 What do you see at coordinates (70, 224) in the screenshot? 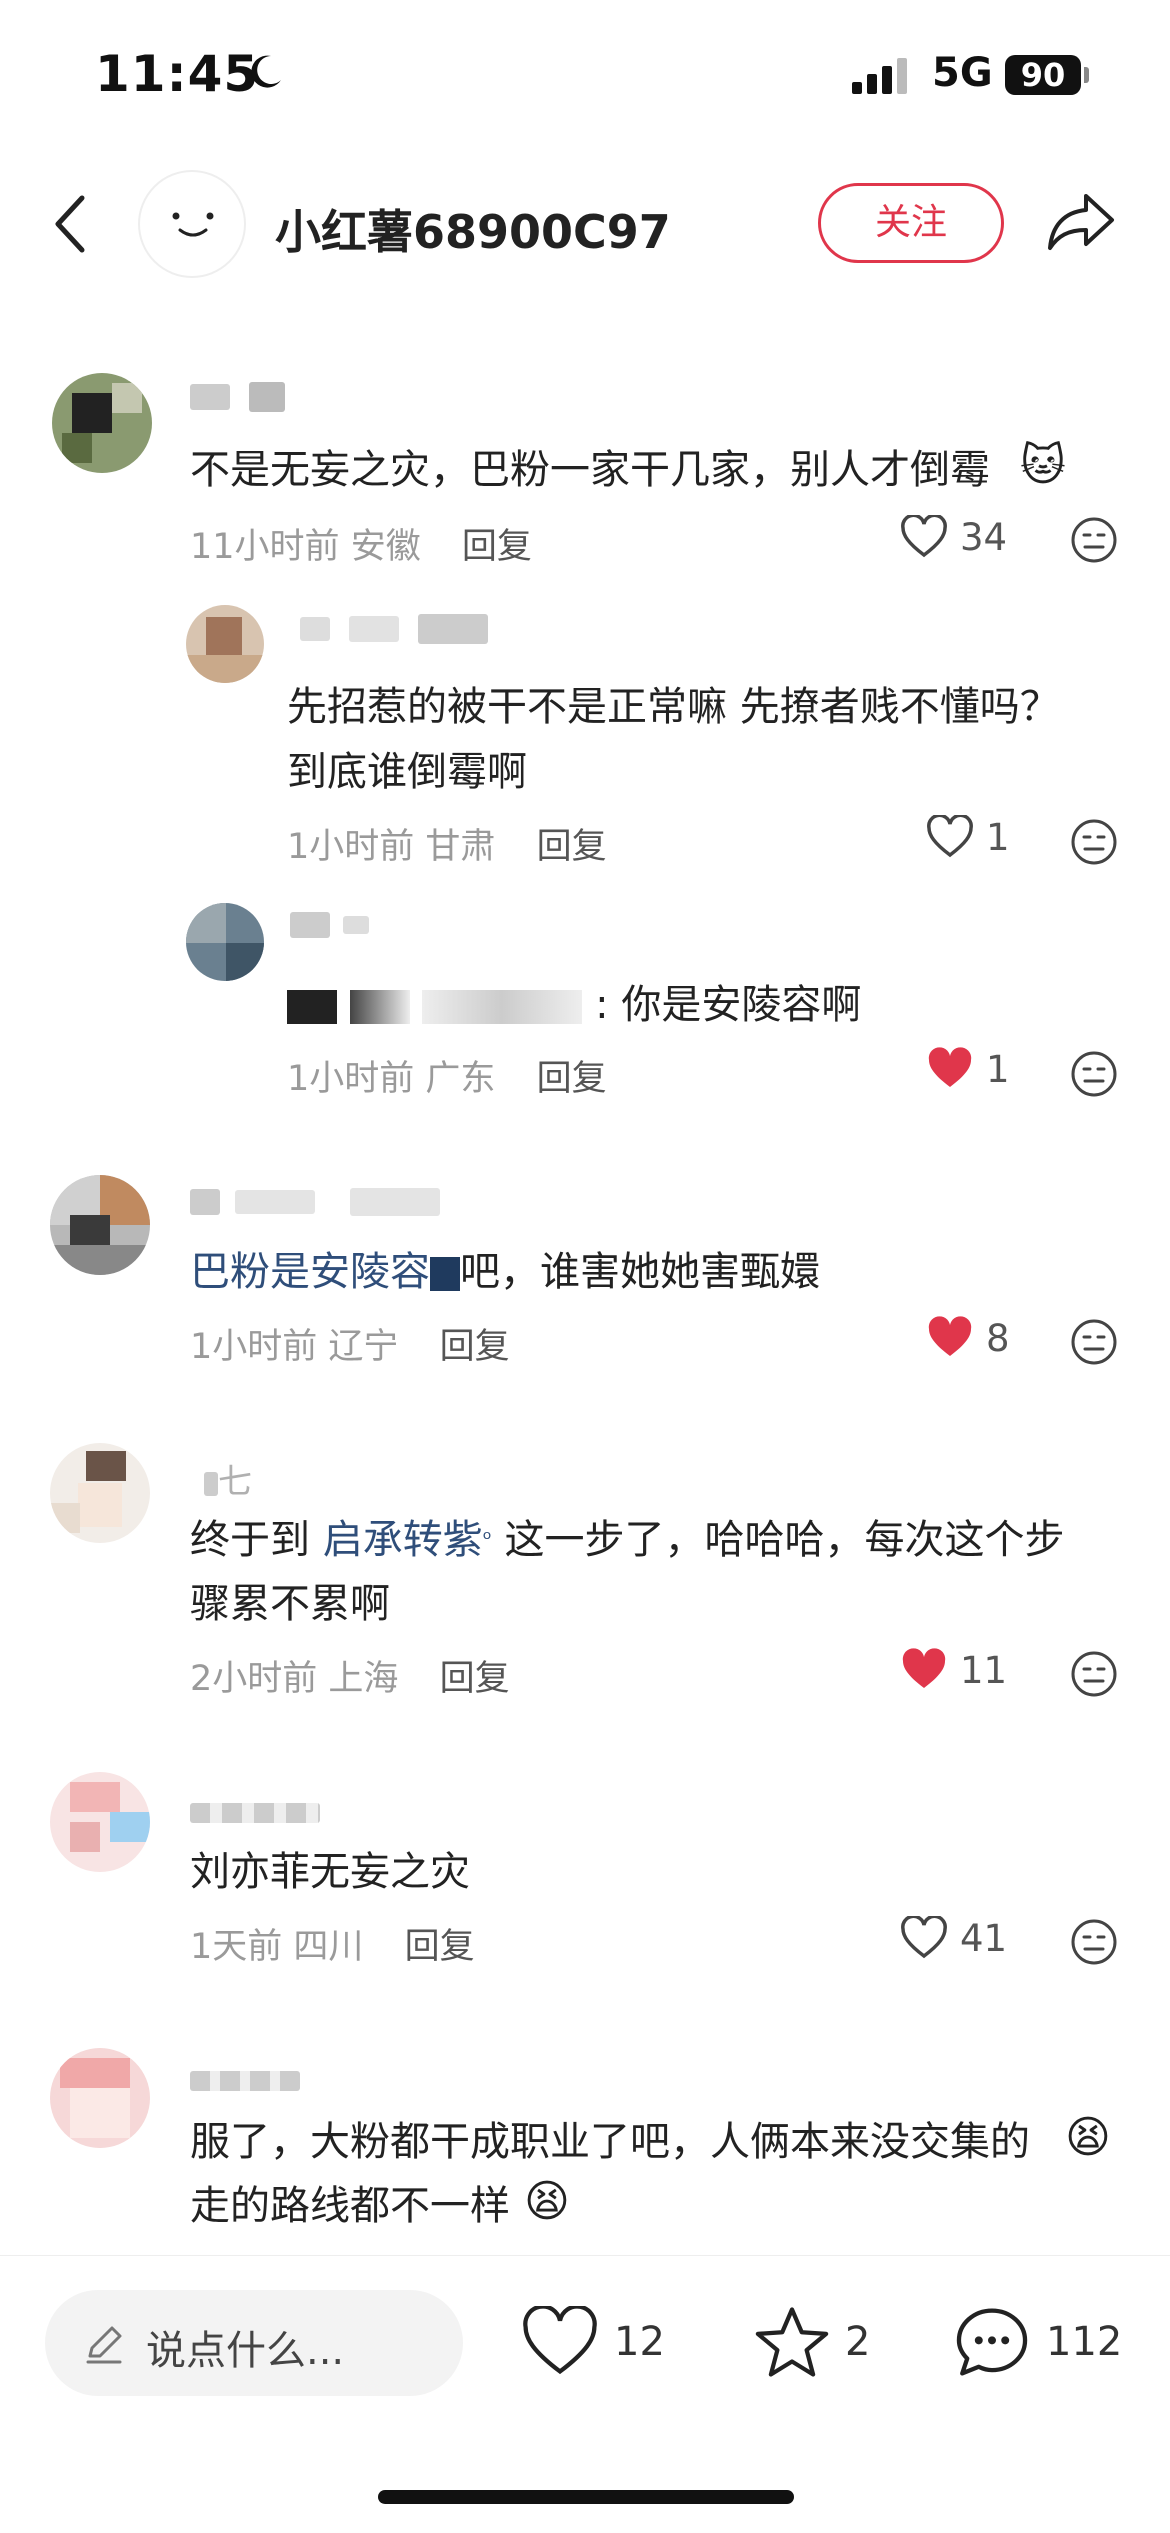
I see `back-icon` at bounding box center [70, 224].